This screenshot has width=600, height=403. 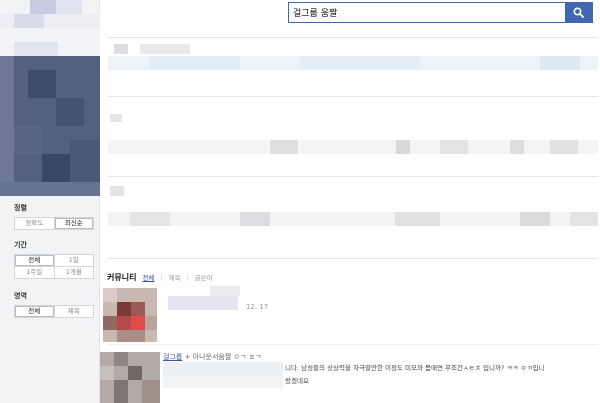 I want to click on community-header: 커뮤니티 전체 | 제목 | 글쓴이, so click(x=160, y=277).